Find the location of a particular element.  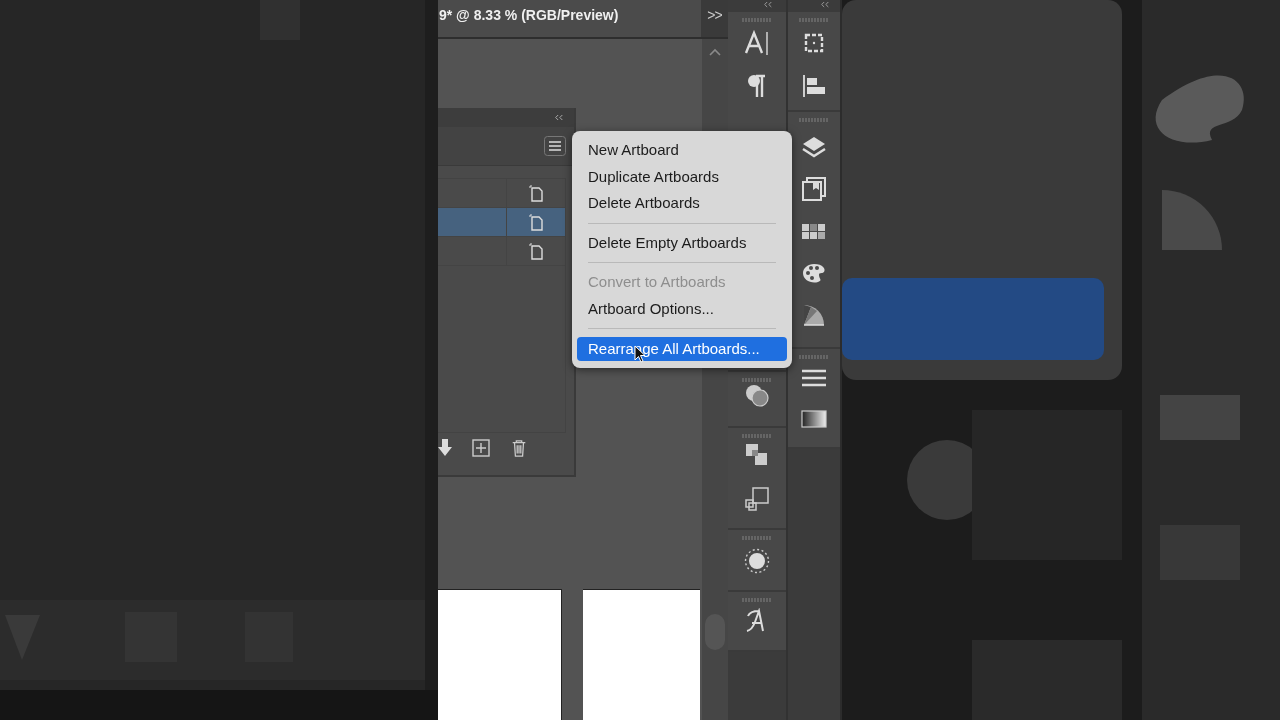

appearance-icon is located at coordinates (757, 561).